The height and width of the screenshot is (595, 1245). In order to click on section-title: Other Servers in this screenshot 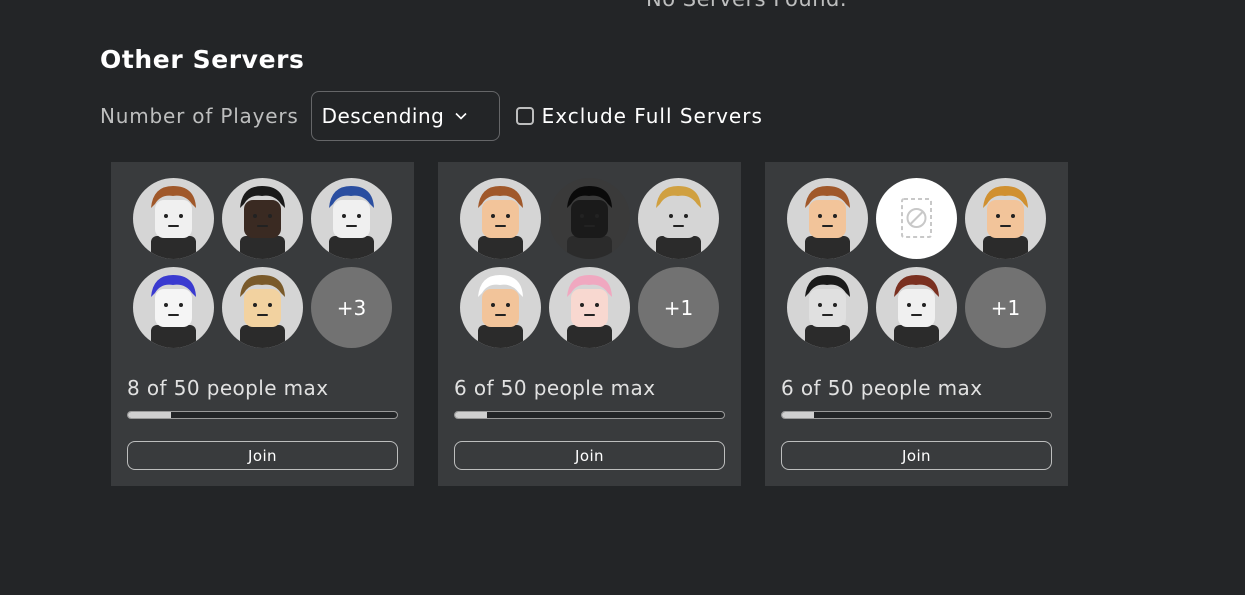, I will do `click(202, 59)`.